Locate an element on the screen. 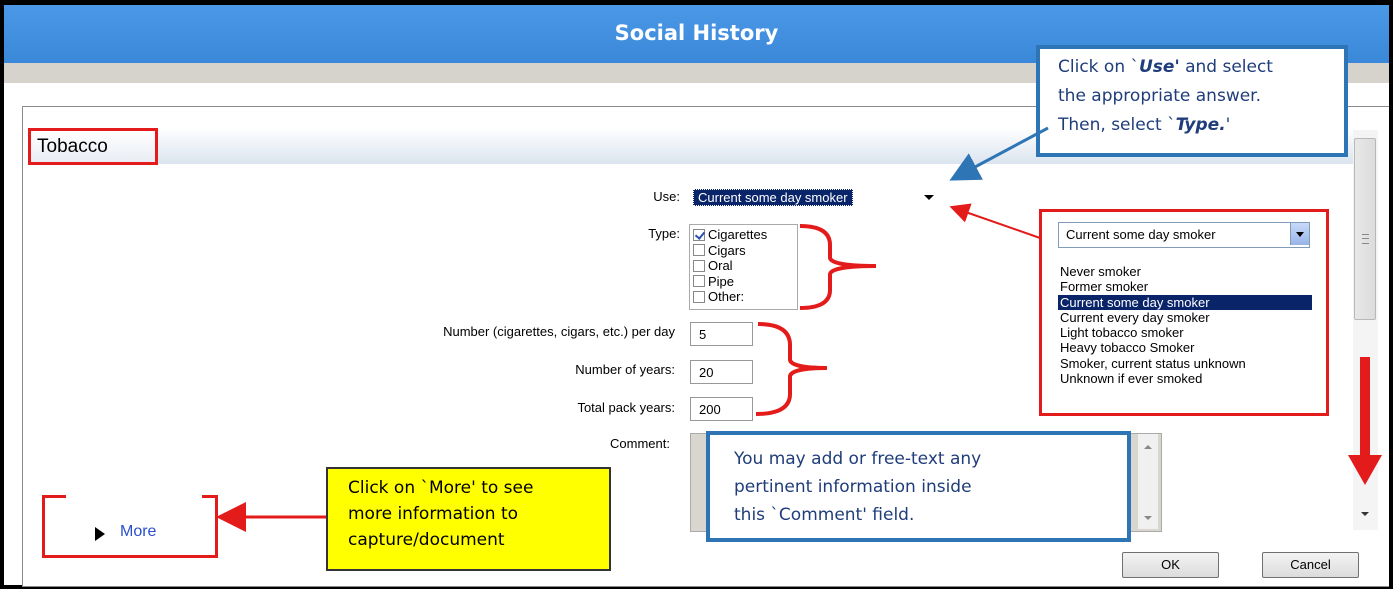  brace-type is located at coordinates (838, 267).